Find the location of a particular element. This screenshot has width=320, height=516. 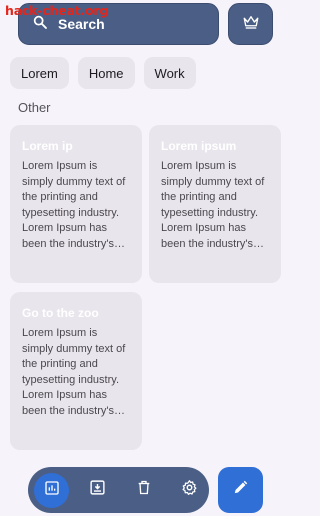

archive-button is located at coordinates (97, 490).